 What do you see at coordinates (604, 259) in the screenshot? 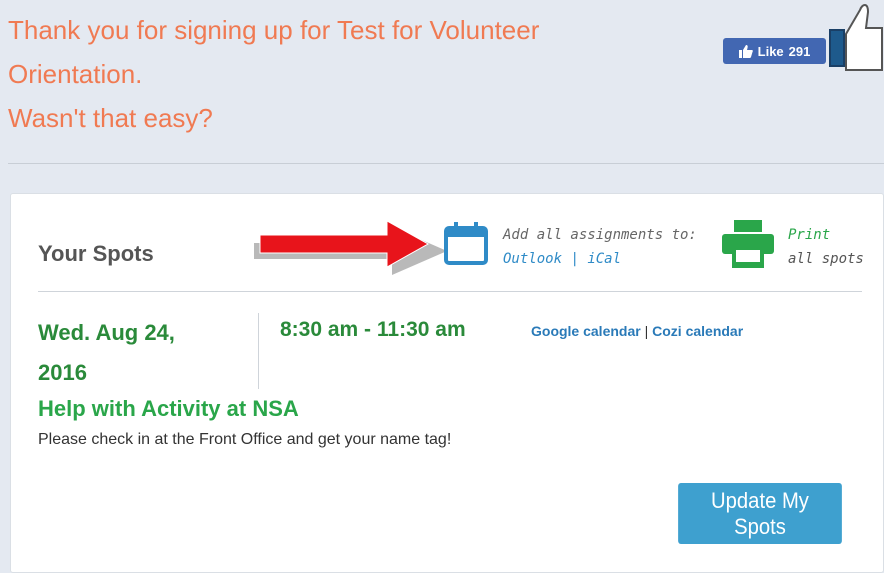
I see `ical-link: iCal` at bounding box center [604, 259].